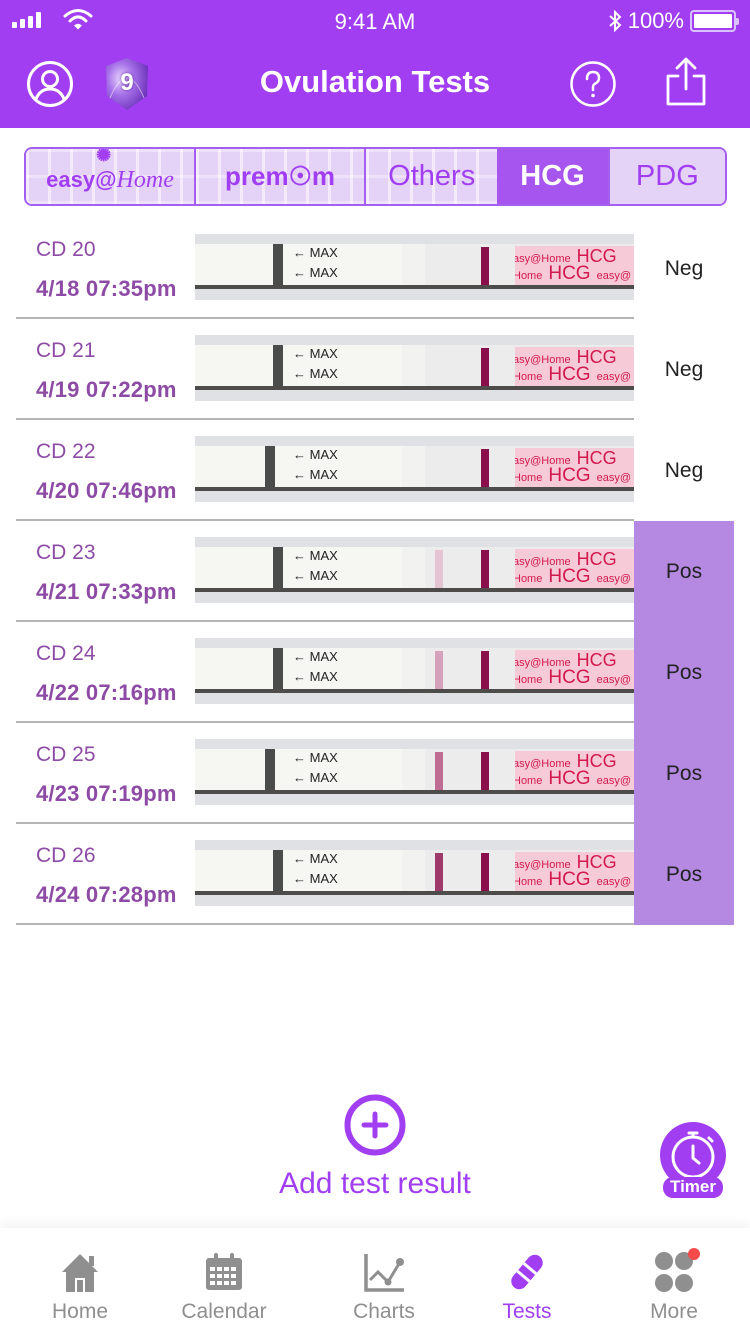 The width and height of the screenshot is (750, 1334). What do you see at coordinates (106, 288) in the screenshot?
I see `test-datetime: 4/18 07:35pm` at bounding box center [106, 288].